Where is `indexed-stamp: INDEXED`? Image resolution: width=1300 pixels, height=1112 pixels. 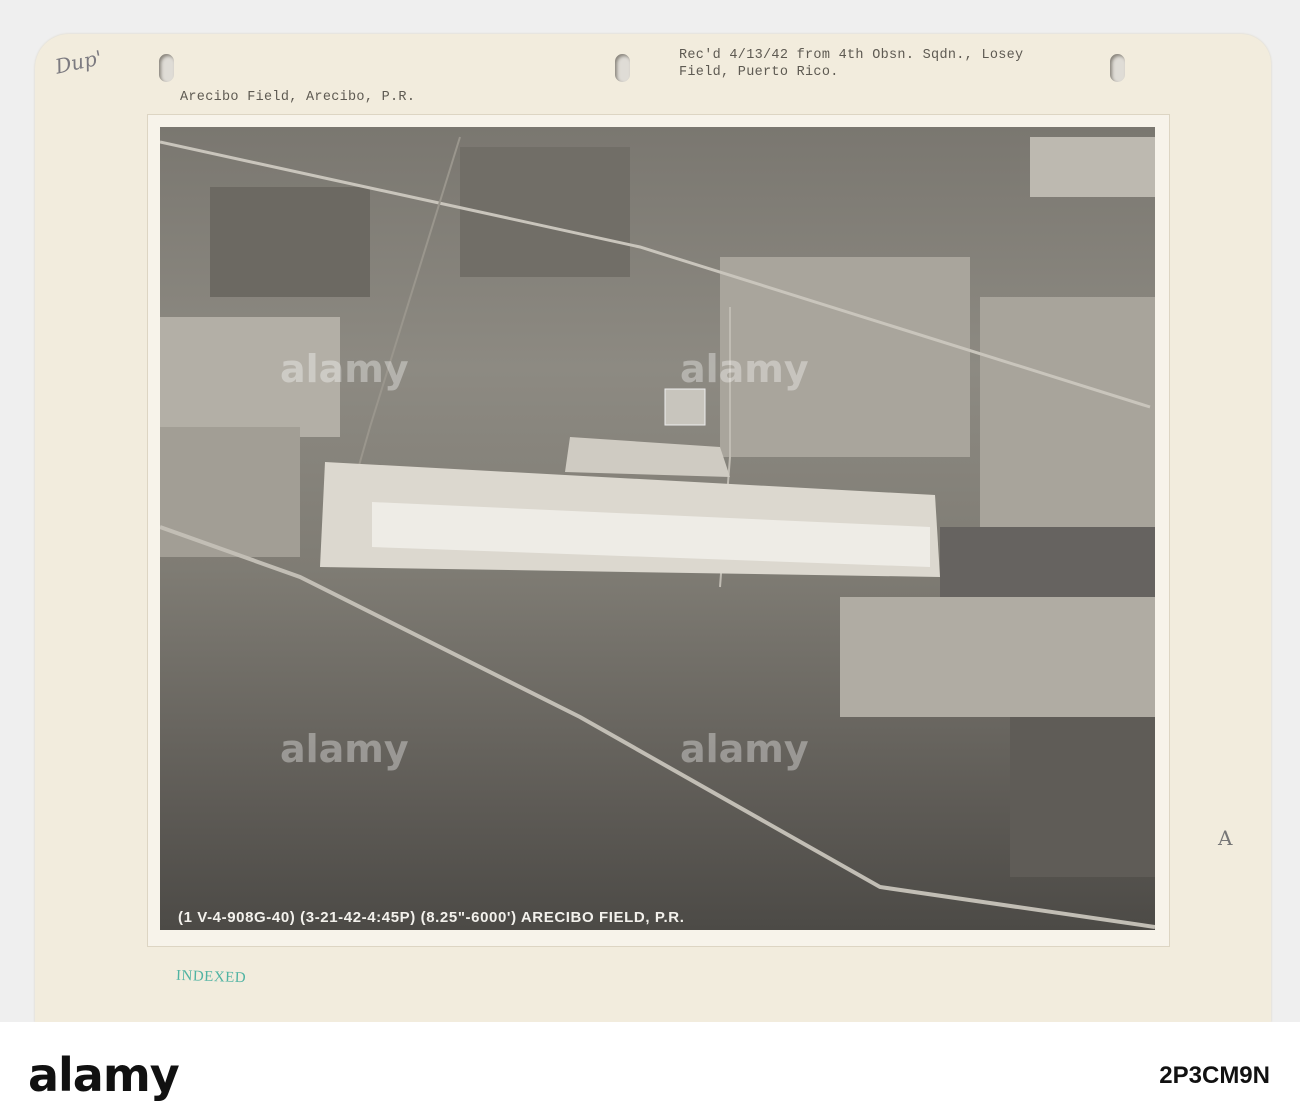
indexed-stamp: INDEXED is located at coordinates (211, 977).